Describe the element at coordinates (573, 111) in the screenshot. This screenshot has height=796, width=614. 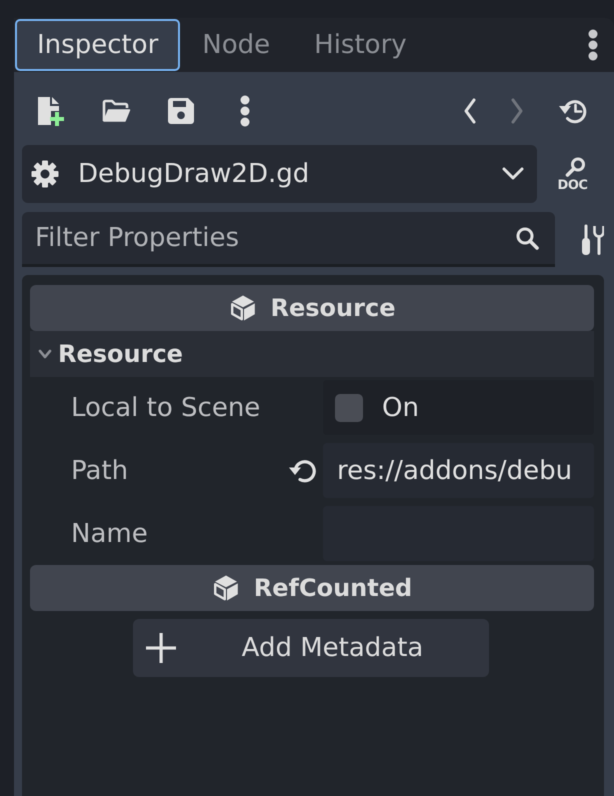
I see `history-icon` at that location.